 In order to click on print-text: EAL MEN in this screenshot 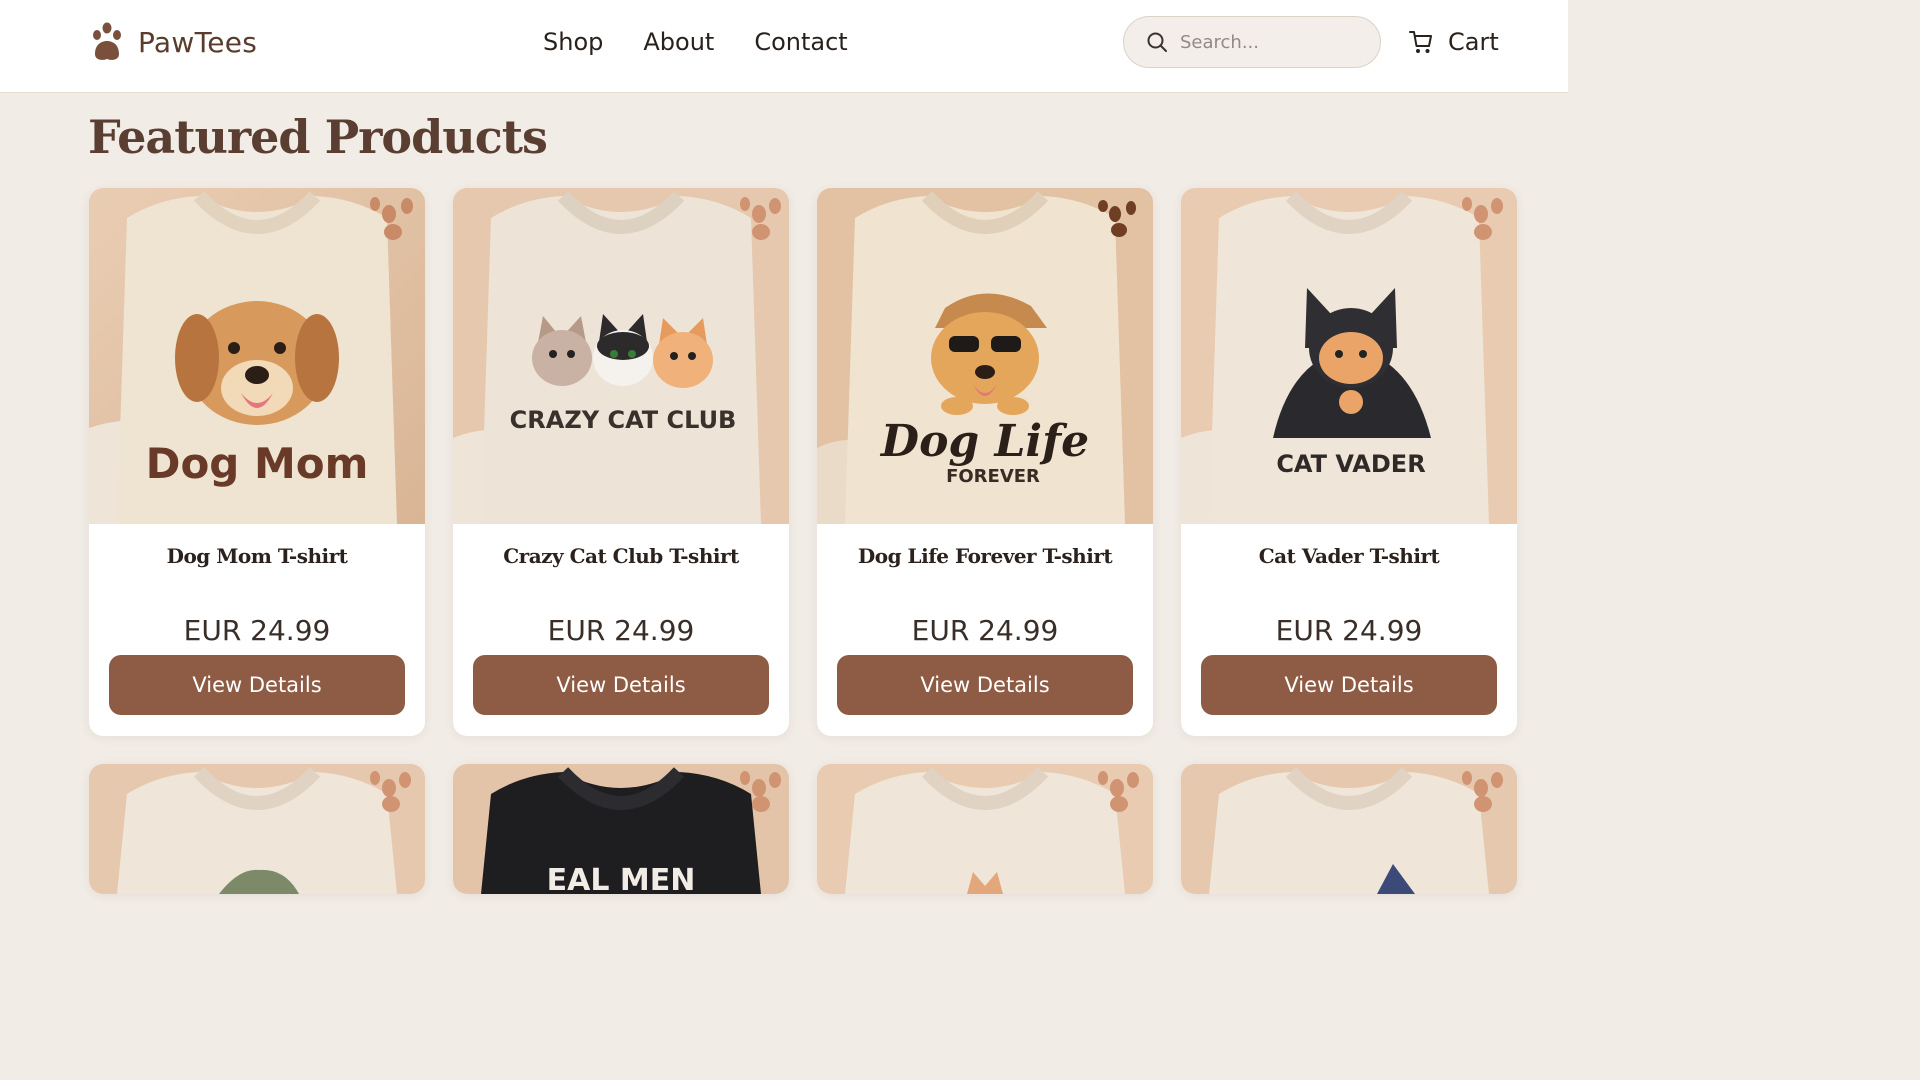, I will do `click(621, 878)`.